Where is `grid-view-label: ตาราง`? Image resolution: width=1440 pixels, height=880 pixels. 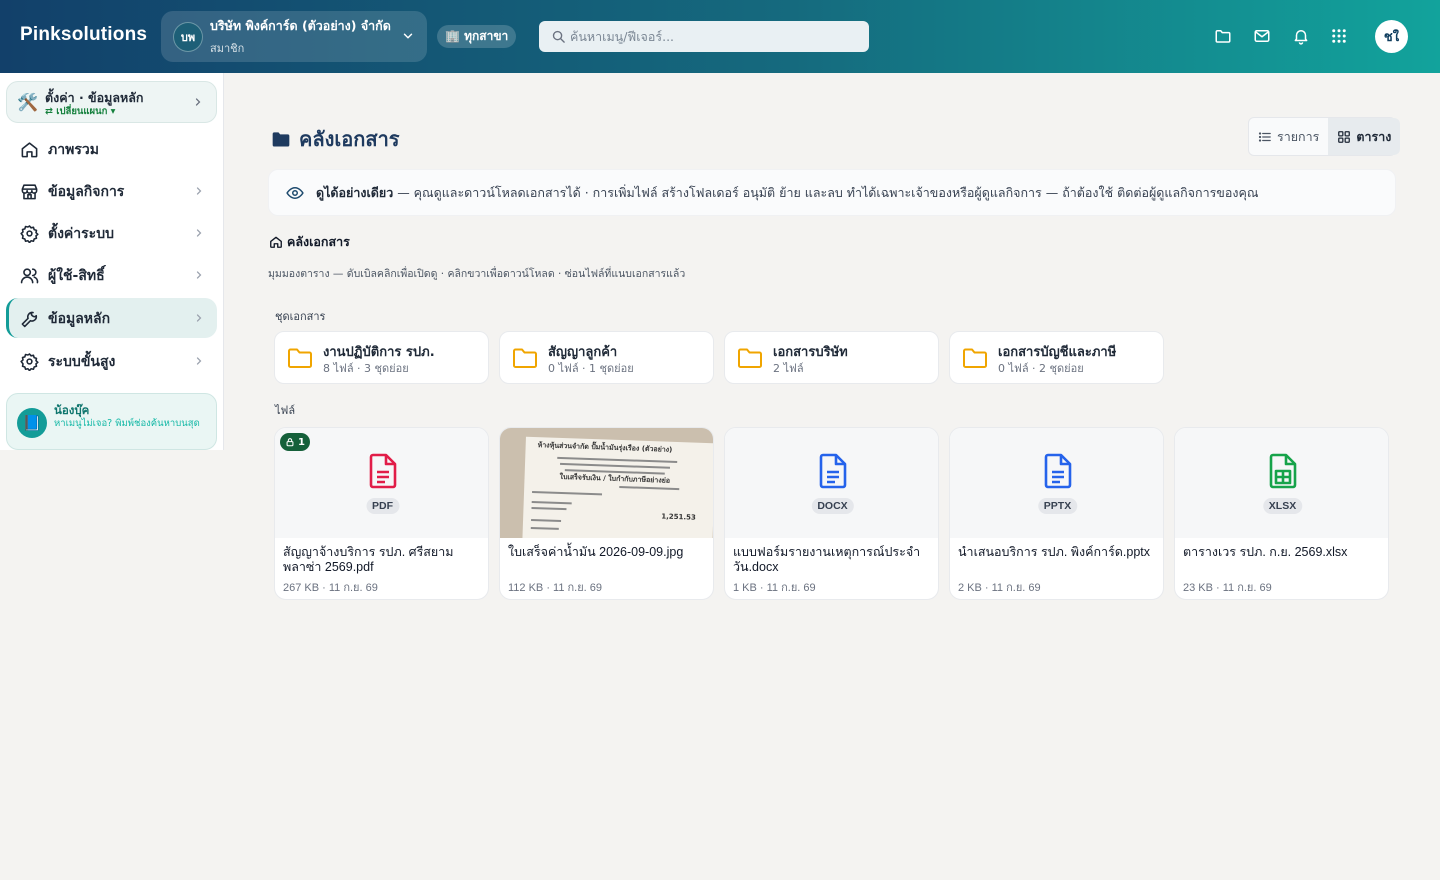
grid-view-label: ตาราง is located at coordinates (1374, 136).